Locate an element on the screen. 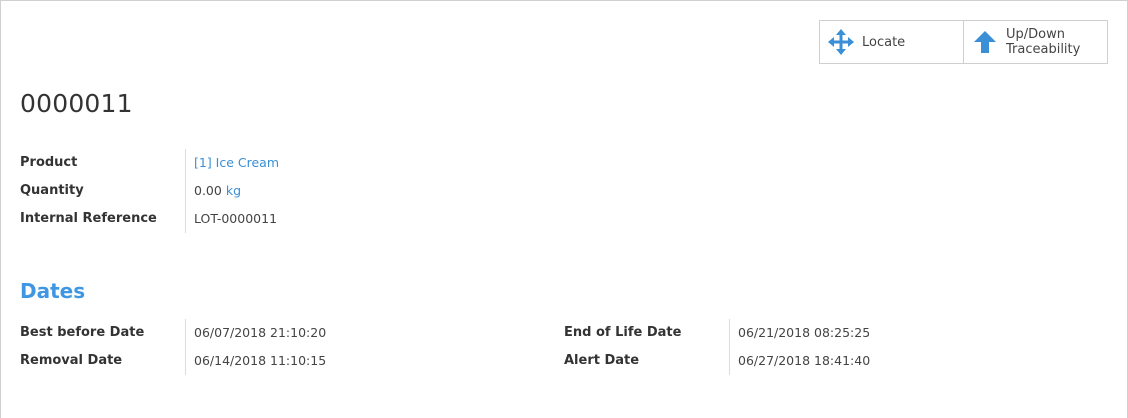 The image size is (1128, 418). traceability-button: Up/Down Traceability is located at coordinates (1035, 42).